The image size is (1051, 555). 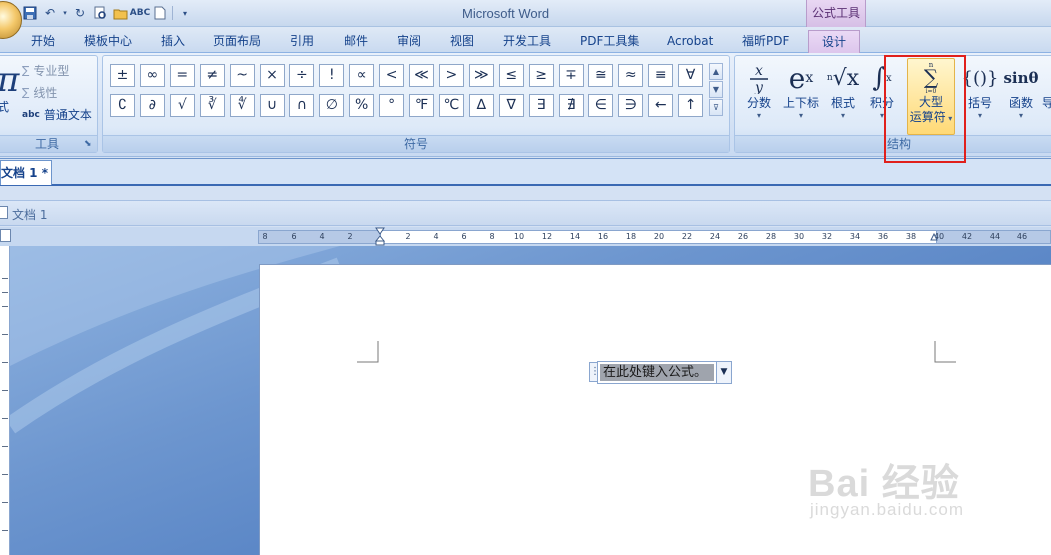 What do you see at coordinates (724, 372) in the screenshot?
I see `equation-options-dropdown: ▼` at bounding box center [724, 372].